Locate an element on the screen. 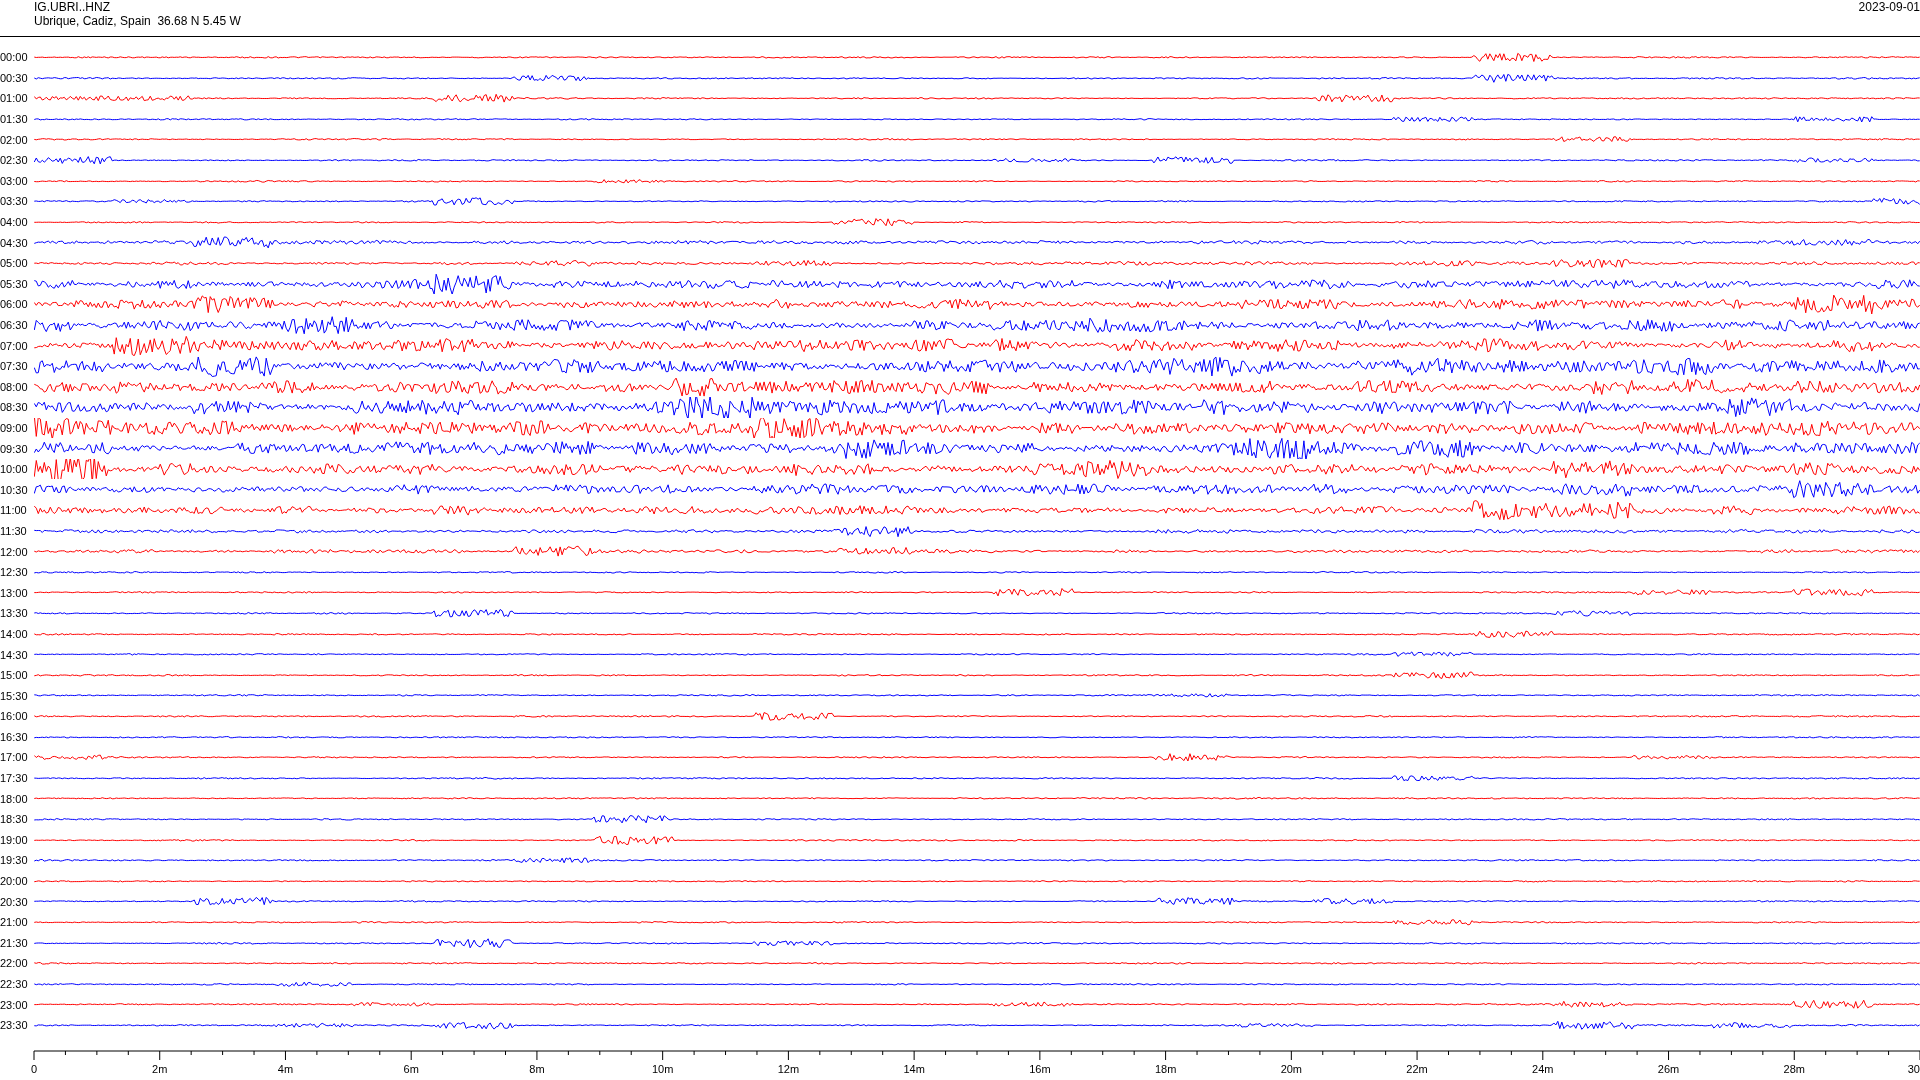 The image size is (1920, 1080). time-label: 17:30 is located at coordinates (14, 778).